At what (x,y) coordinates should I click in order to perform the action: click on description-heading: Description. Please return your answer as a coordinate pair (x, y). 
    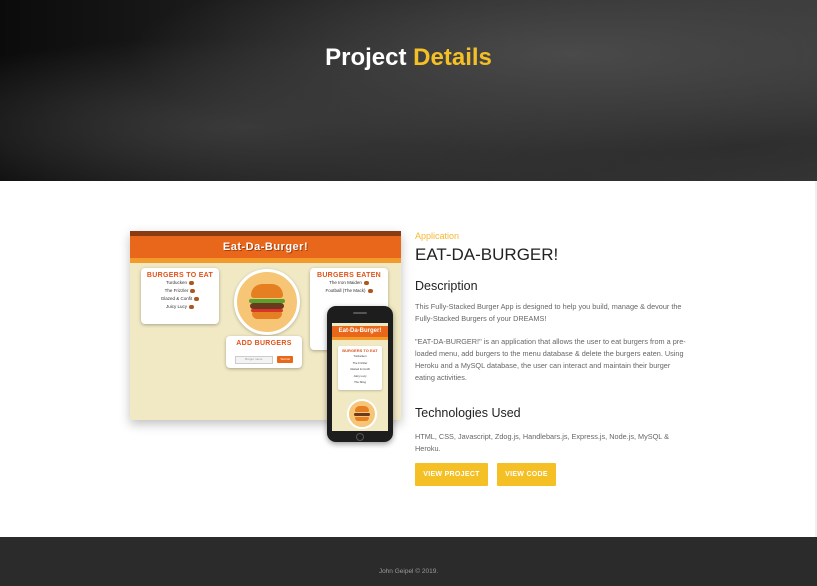
    Looking at the image, I should click on (446, 286).